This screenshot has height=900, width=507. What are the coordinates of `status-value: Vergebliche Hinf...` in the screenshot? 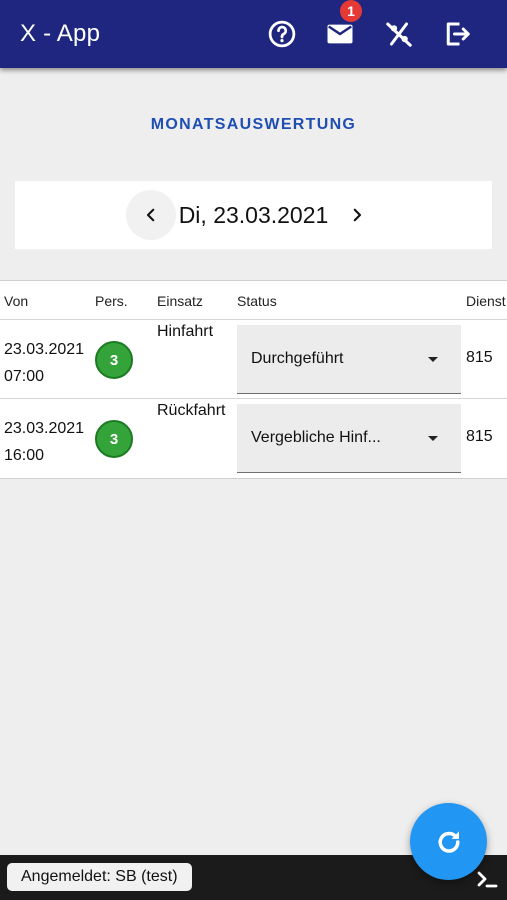 It's located at (316, 437).